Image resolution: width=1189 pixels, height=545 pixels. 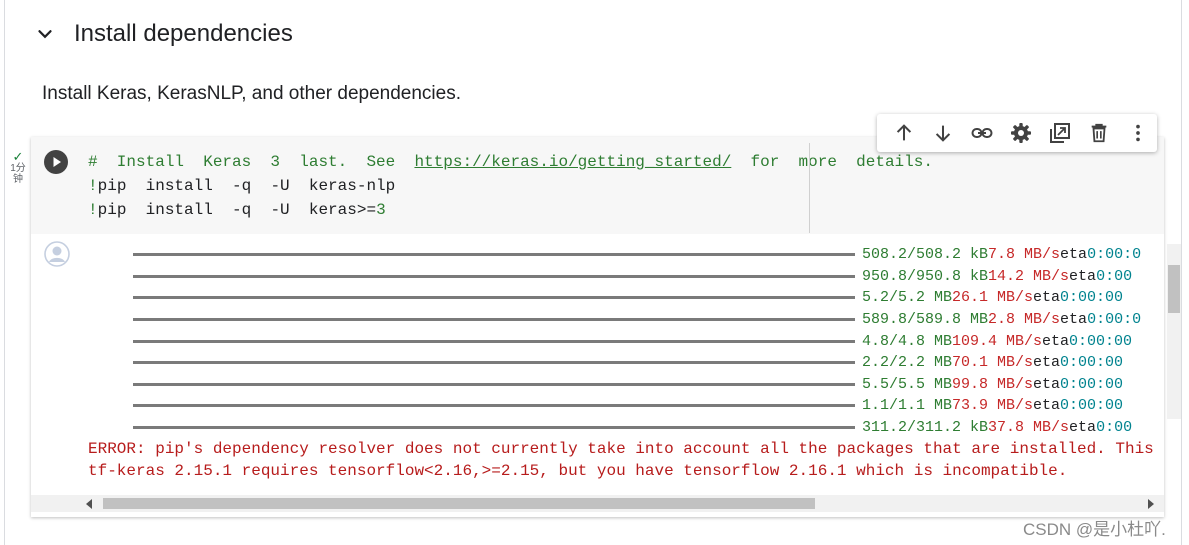 I want to click on copy-link-button, so click(x=982, y=133).